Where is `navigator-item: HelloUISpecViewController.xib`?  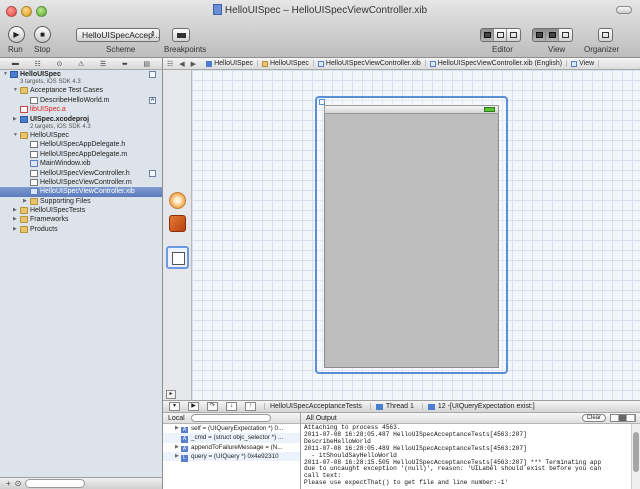
navigator-item: HelloUISpecViewController.xib is located at coordinates (81, 192).